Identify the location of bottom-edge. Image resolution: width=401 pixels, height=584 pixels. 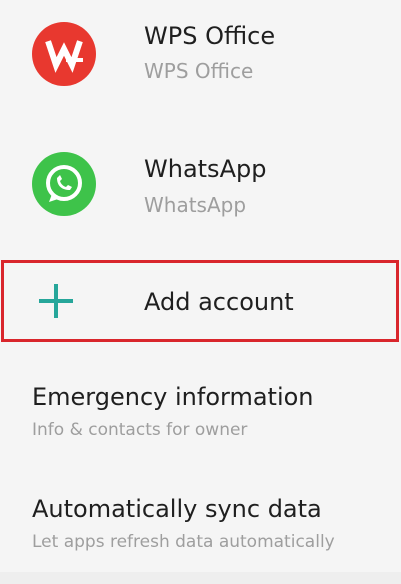
(200, 578).